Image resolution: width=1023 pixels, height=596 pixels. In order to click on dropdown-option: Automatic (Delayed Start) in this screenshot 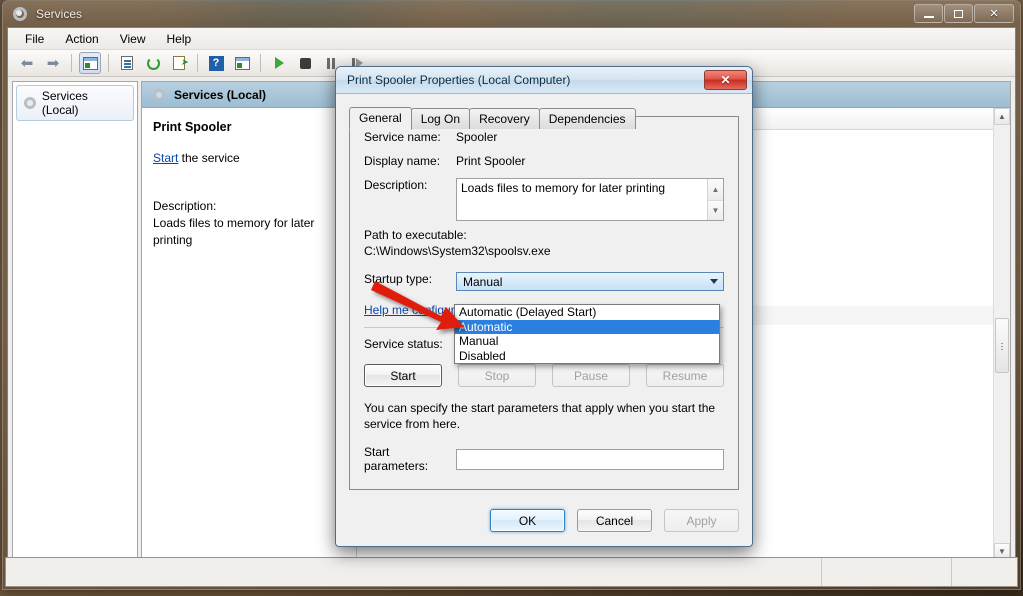, I will do `click(587, 312)`.